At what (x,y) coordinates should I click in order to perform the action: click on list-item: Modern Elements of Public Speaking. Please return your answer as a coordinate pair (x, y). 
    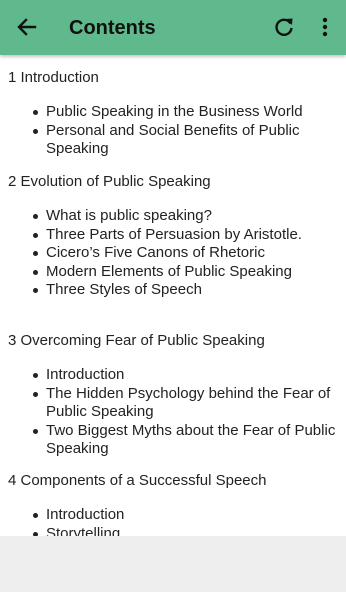
    Looking at the image, I should click on (175, 272).